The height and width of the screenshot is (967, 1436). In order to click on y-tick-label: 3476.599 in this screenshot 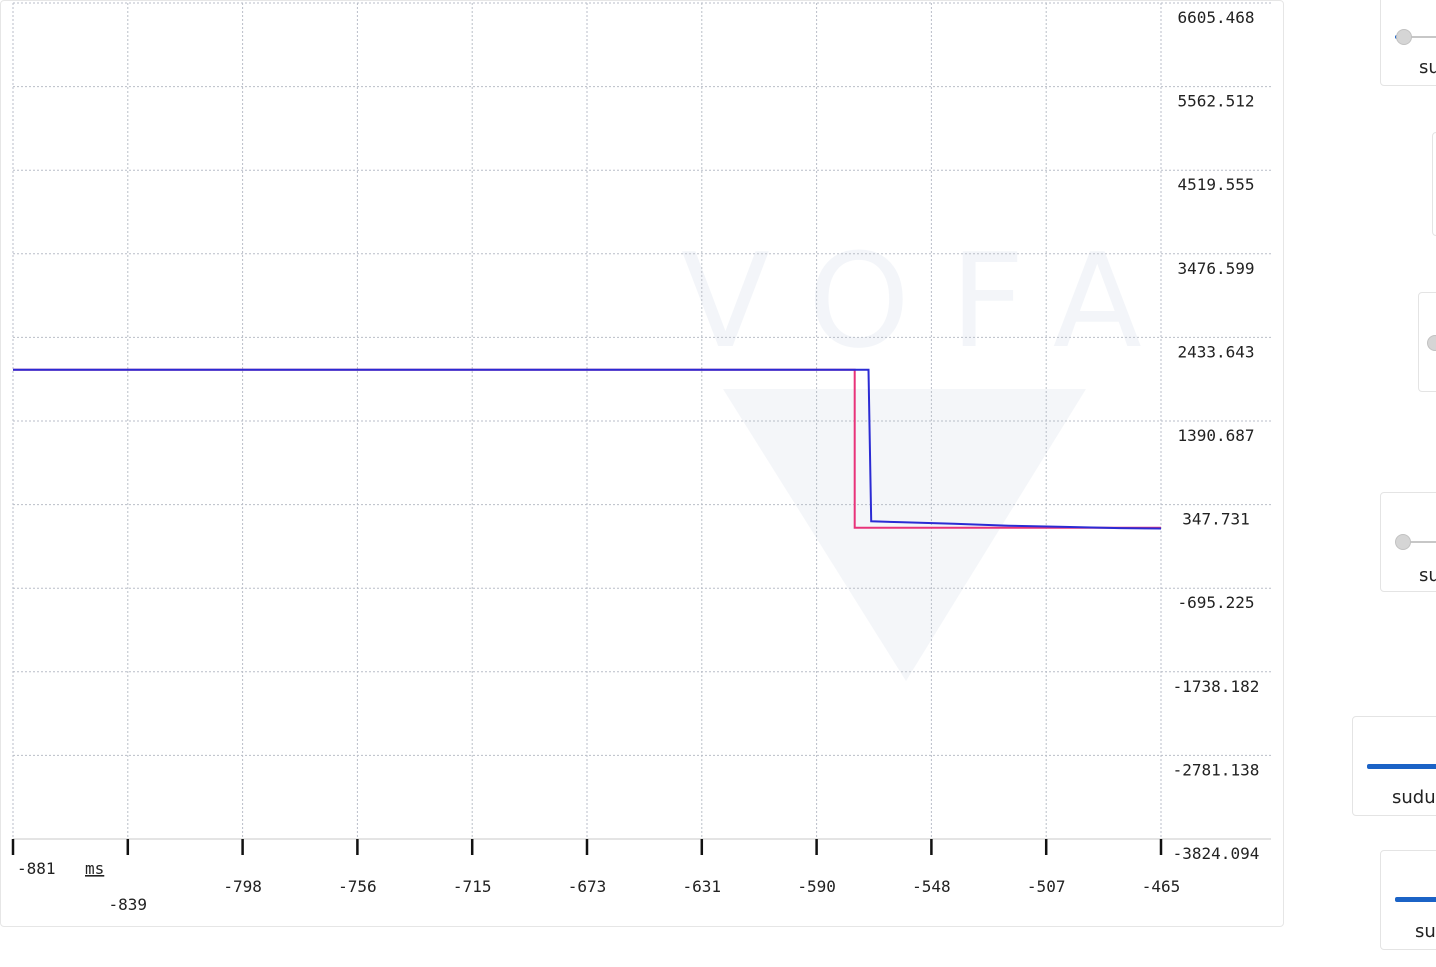, I will do `click(1215, 268)`.